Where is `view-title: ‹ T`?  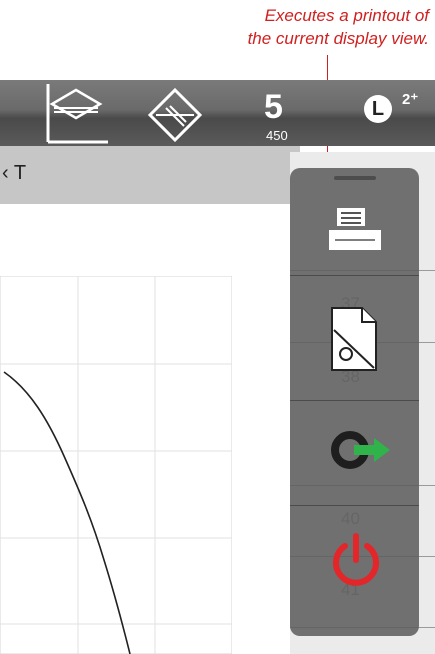
view-title: ‹ T is located at coordinates (14, 173).